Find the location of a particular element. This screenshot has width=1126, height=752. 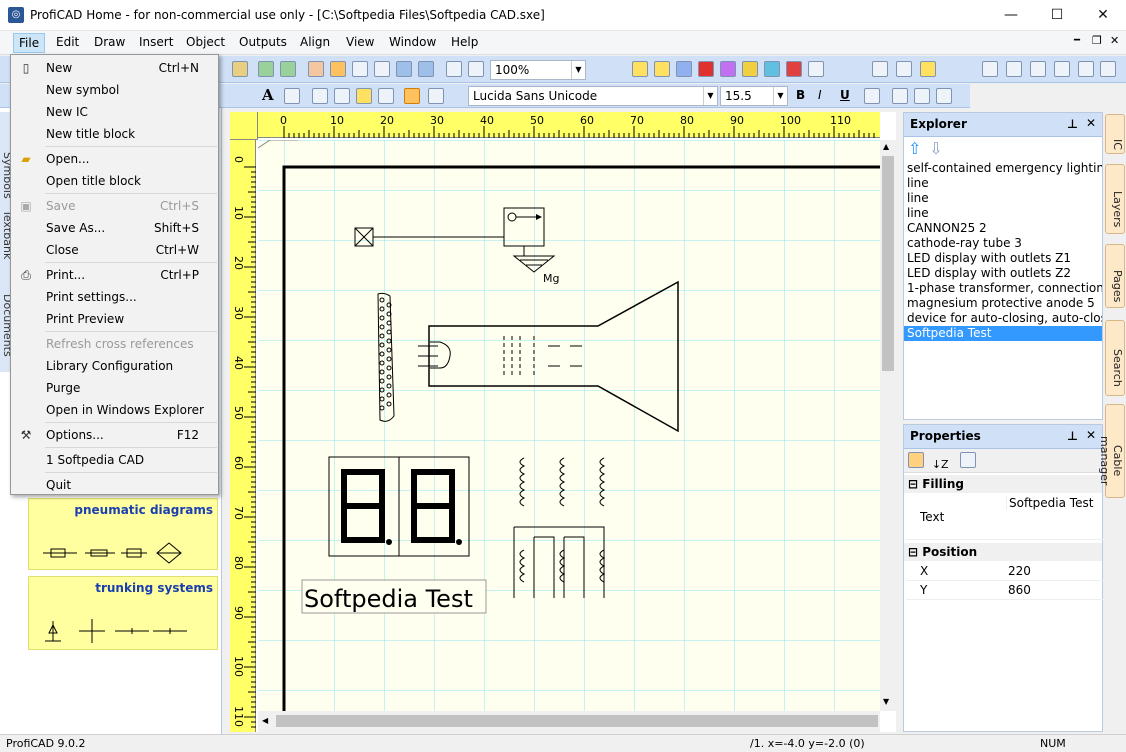

frame-icon is located at coordinates (880, 69).